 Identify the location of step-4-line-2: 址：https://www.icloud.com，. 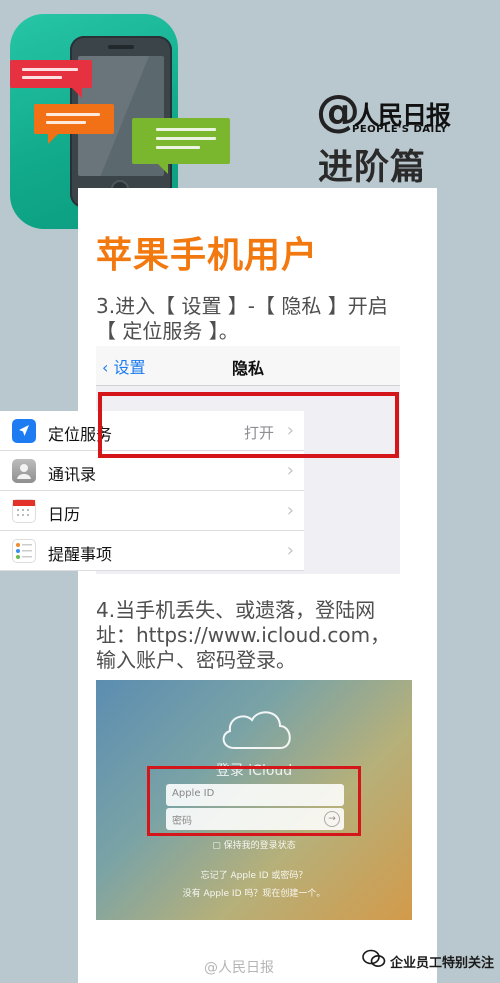
(243, 635).